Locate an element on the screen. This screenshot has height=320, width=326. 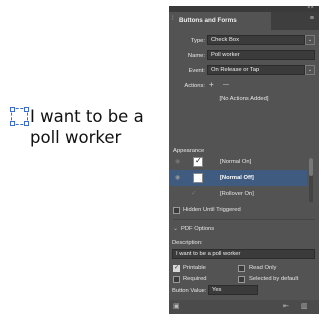
button-value-label: Button Value: is located at coordinates (189, 291).